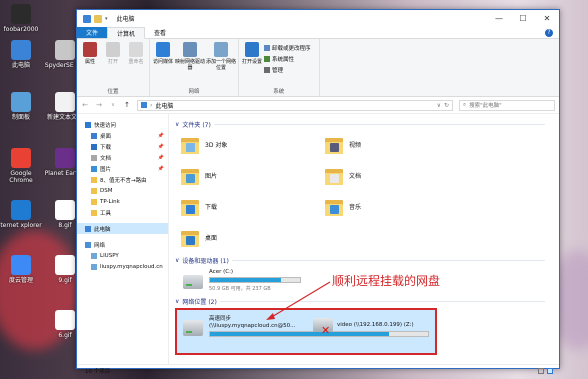  Describe the element at coordinates (397, 144) in the screenshot. I see `folder-item: 视频` at that location.